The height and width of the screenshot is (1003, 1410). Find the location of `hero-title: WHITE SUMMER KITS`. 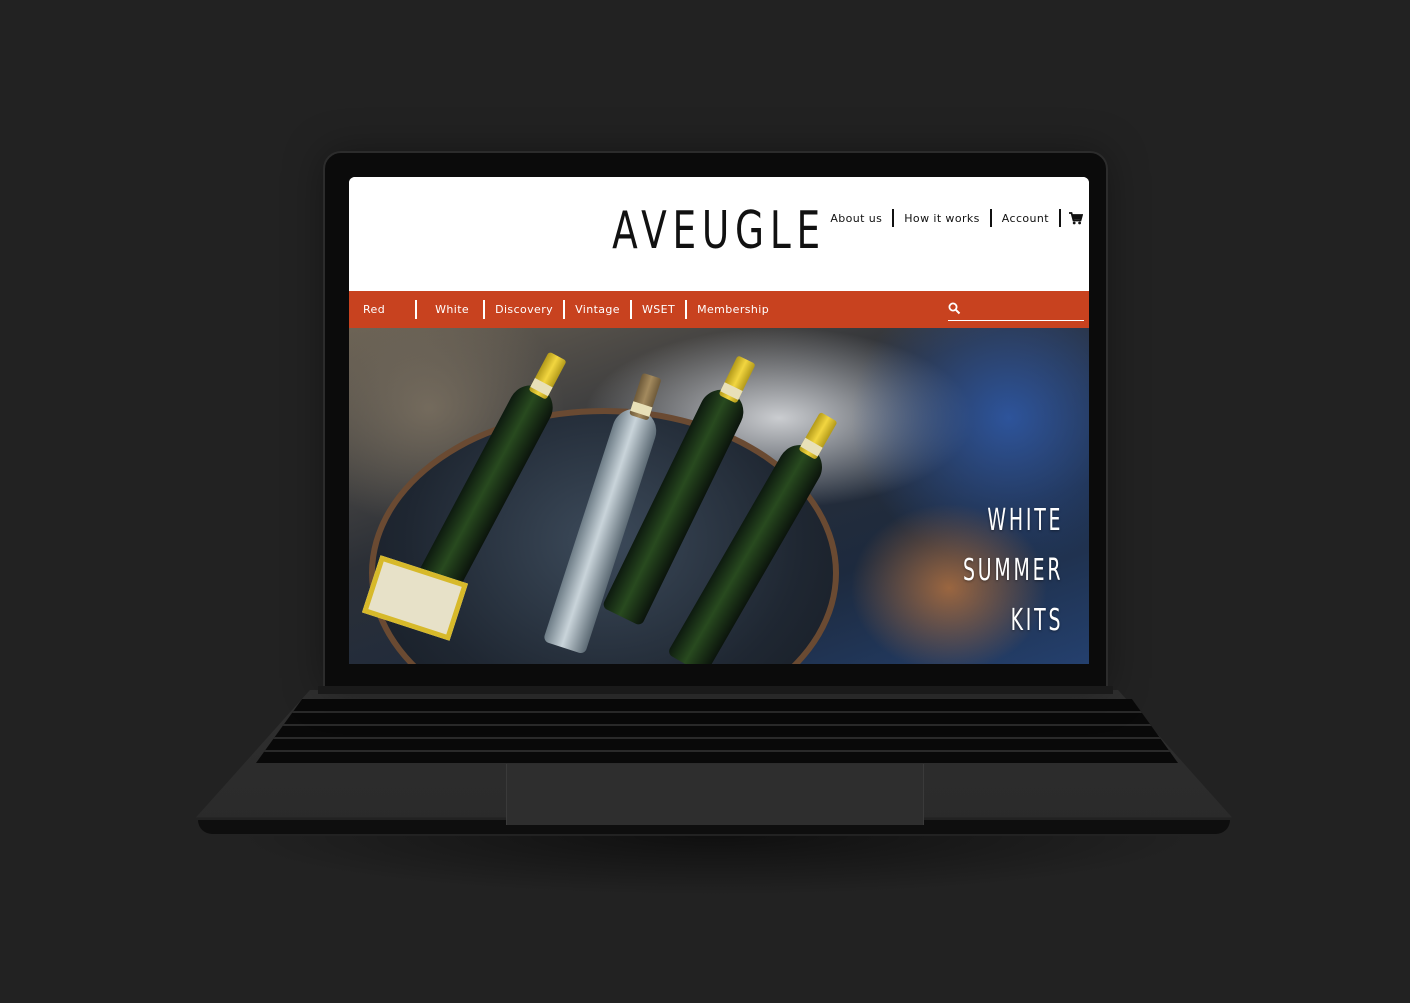

hero-title: WHITE SUMMER KITS is located at coordinates (1013, 571).